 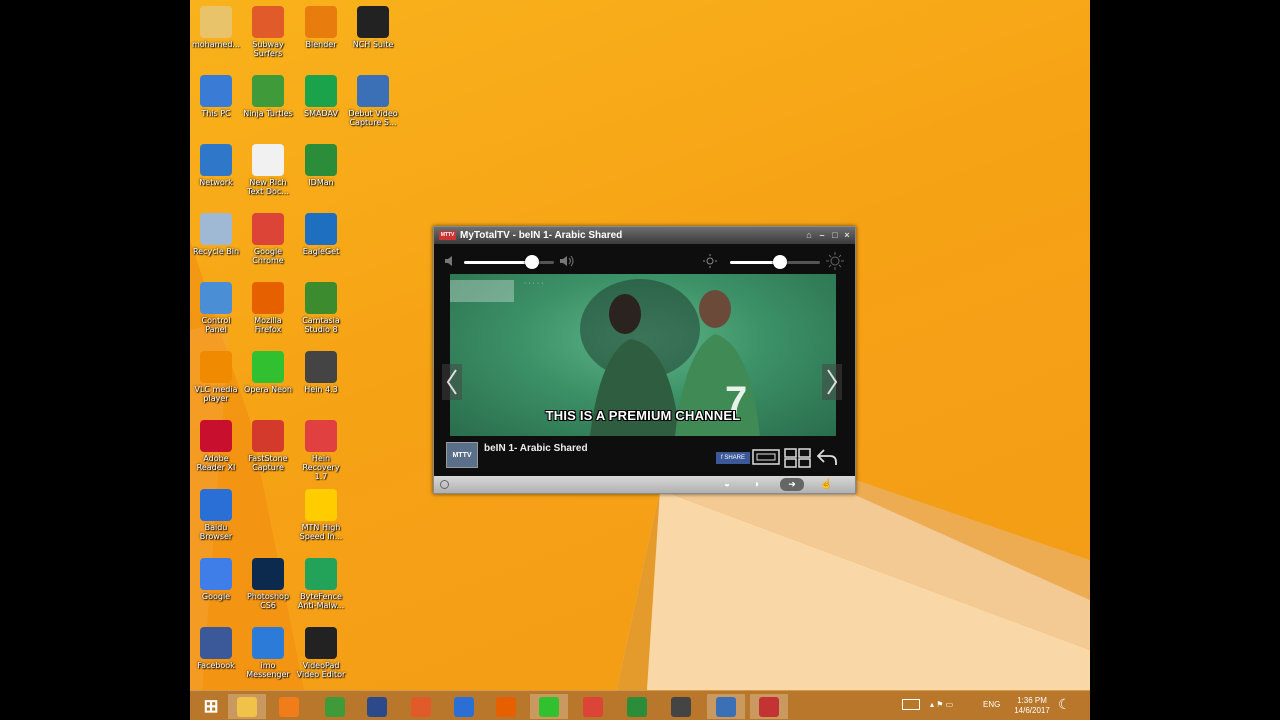 What do you see at coordinates (268, 243) in the screenshot?
I see `desktop-icon: Google Chrome` at bounding box center [268, 243].